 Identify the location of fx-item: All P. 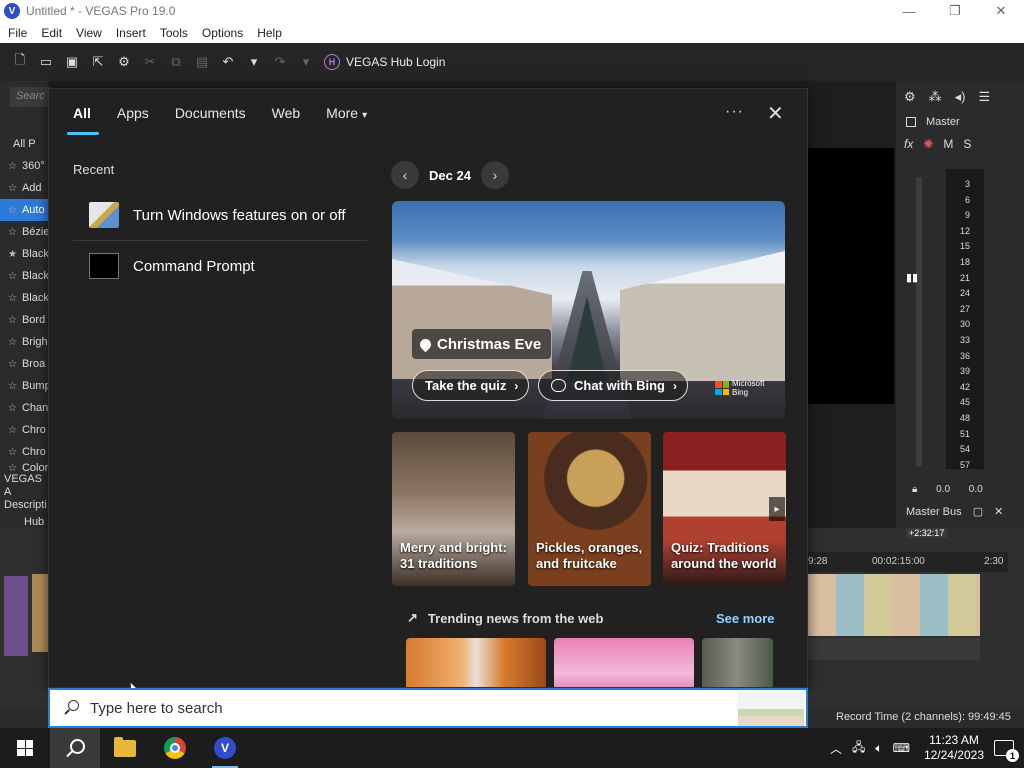
(24, 144).